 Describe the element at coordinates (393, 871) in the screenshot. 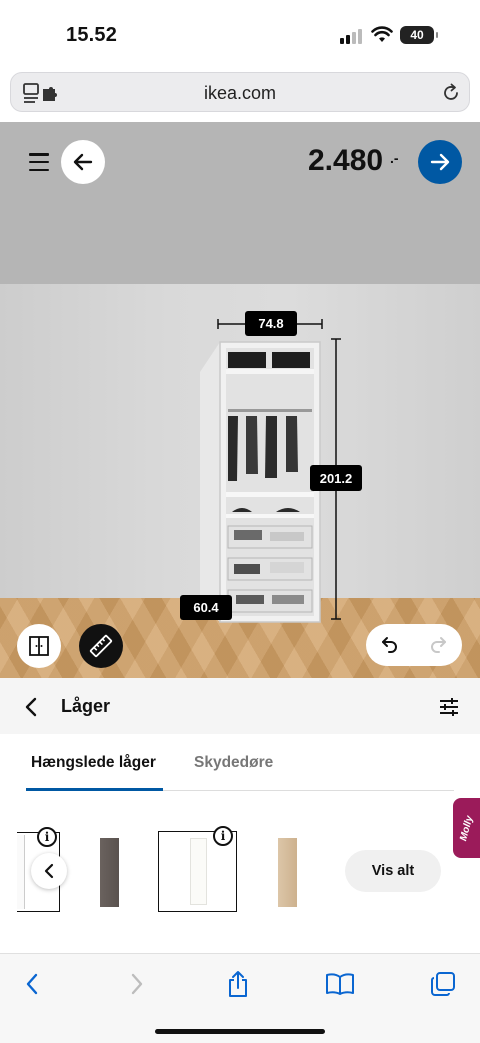

I see `see-all-button: Vis alt` at that location.